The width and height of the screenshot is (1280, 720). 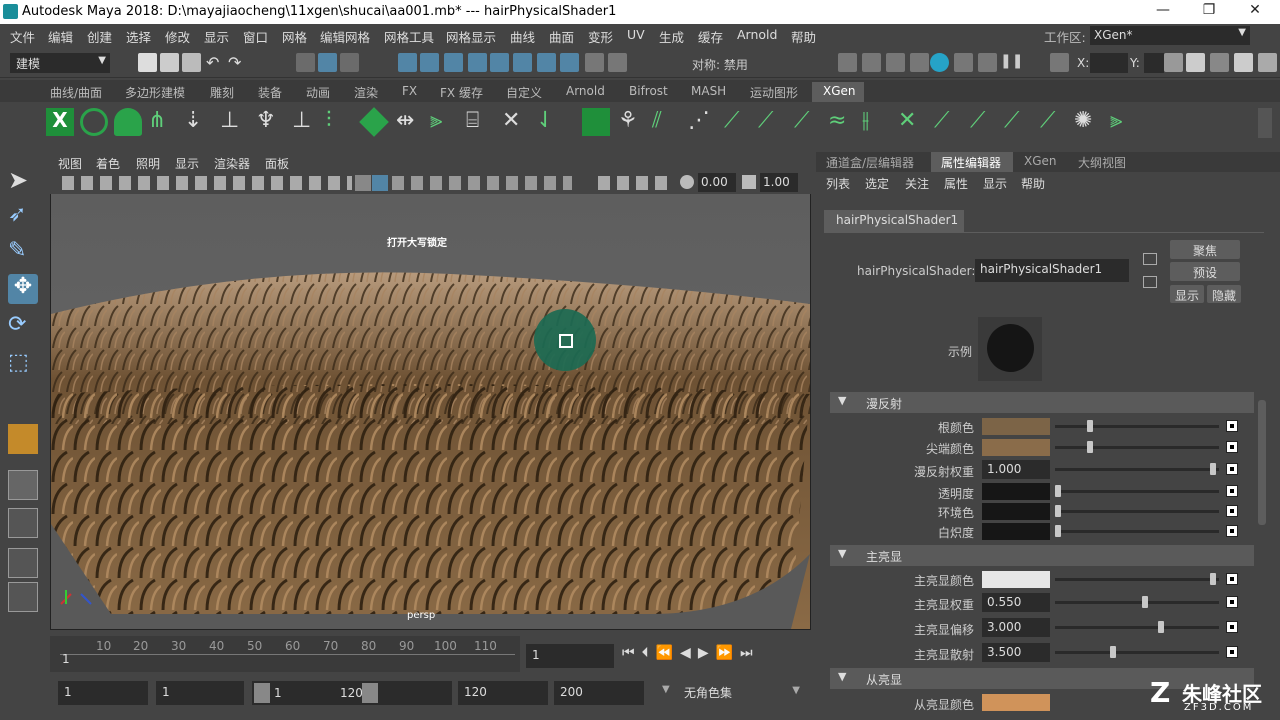 I want to click on focus-button: 聚焦, so click(x=1205, y=249).